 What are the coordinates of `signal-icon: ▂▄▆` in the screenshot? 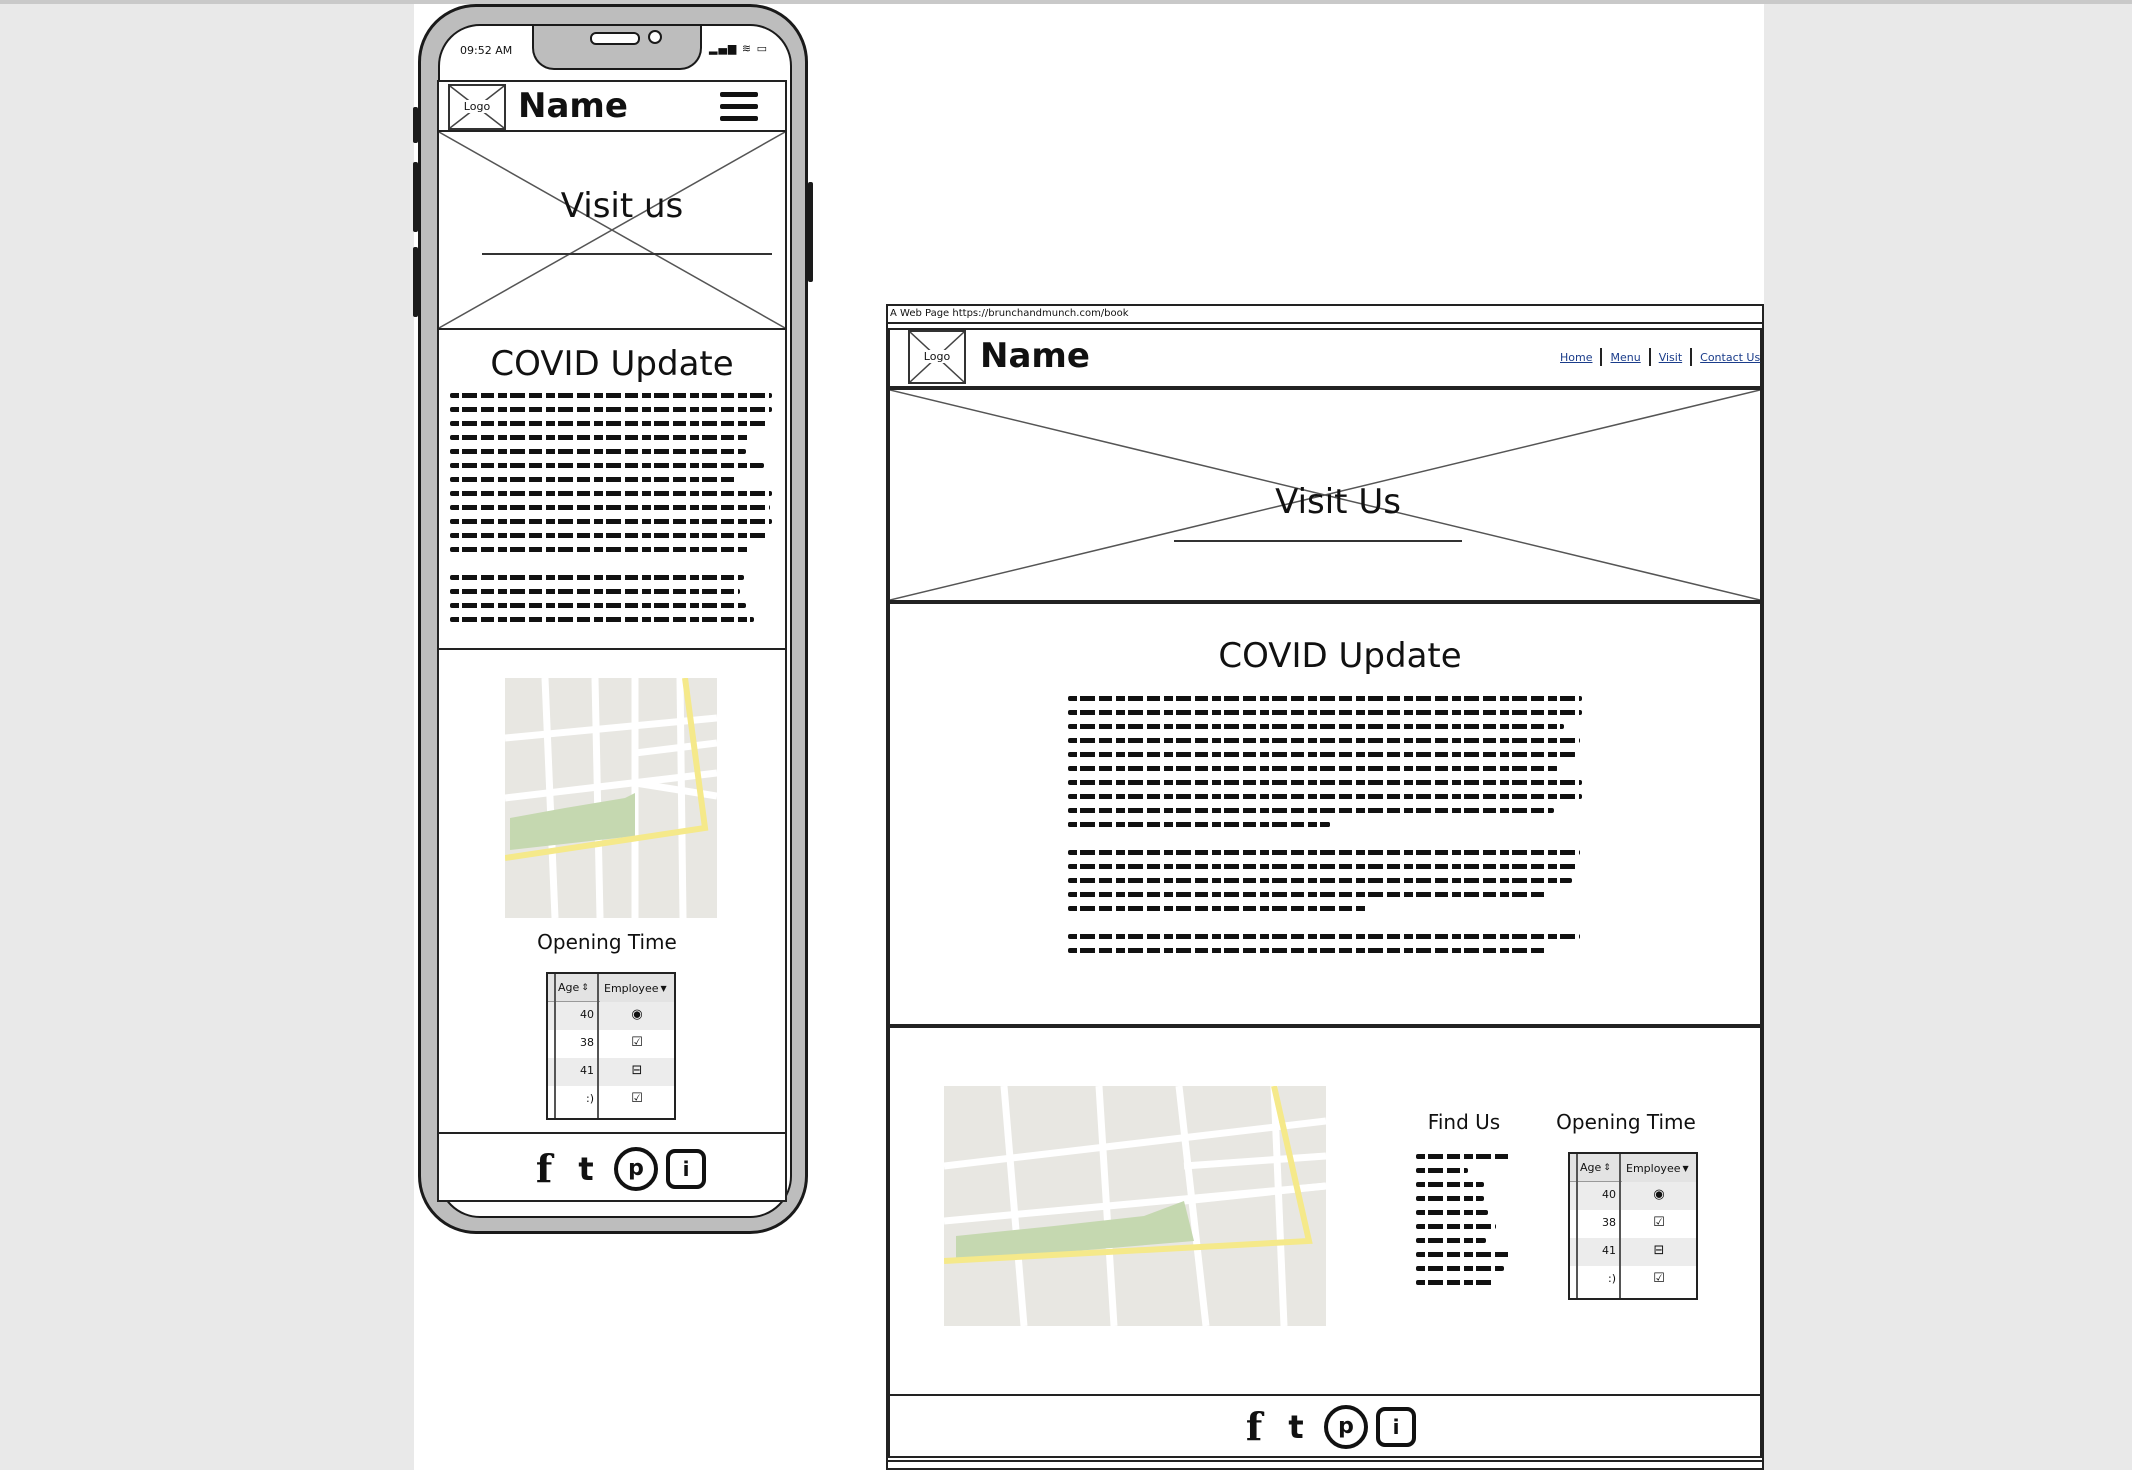 It's located at (723, 48).